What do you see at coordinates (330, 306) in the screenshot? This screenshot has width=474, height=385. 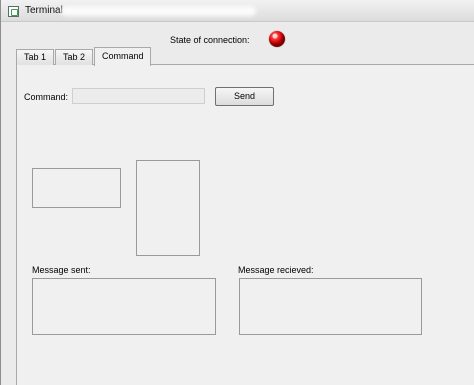 I see `message-received-area` at bounding box center [330, 306].